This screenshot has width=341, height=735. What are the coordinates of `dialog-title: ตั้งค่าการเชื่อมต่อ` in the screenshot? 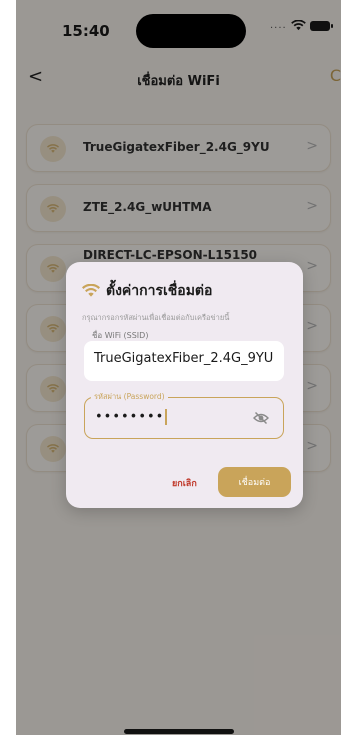 It's located at (159, 291).